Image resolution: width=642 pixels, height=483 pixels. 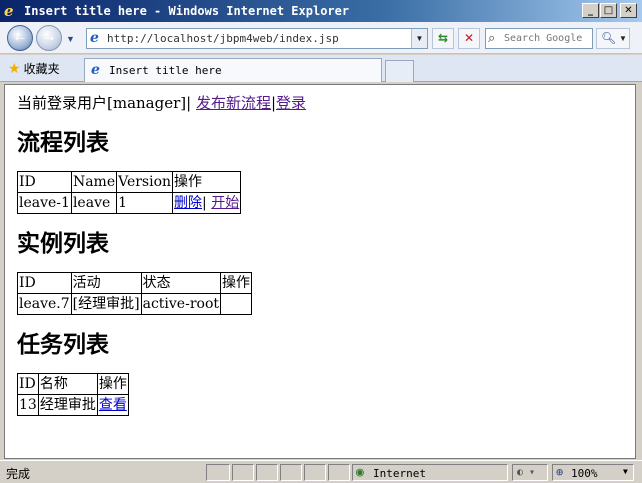 I want to click on search-box: ⌕, so click(x=539, y=38).